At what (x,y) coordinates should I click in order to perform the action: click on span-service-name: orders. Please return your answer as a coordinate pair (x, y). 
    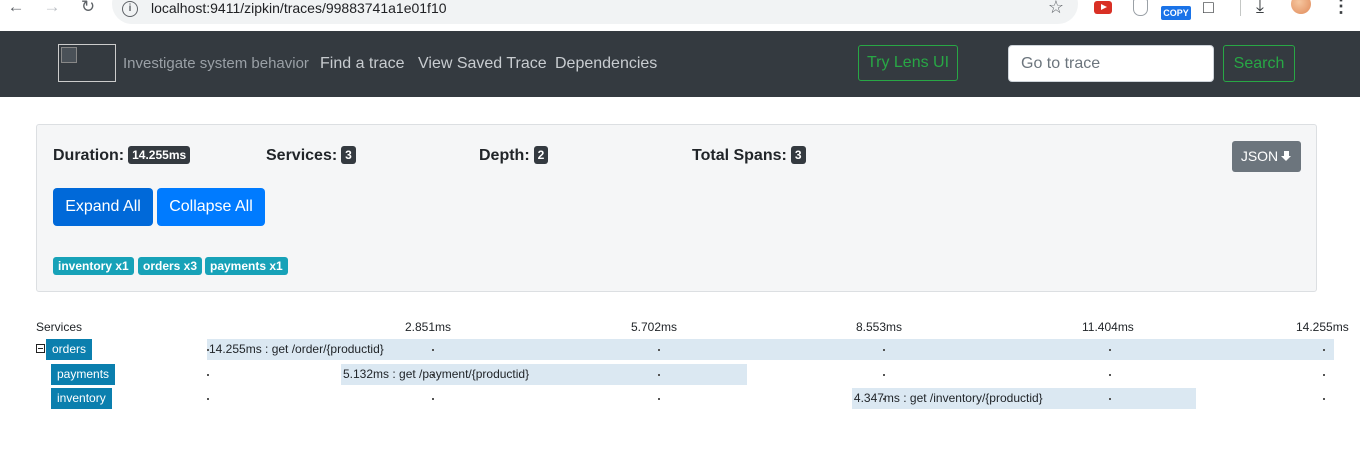
    Looking at the image, I should click on (69, 349).